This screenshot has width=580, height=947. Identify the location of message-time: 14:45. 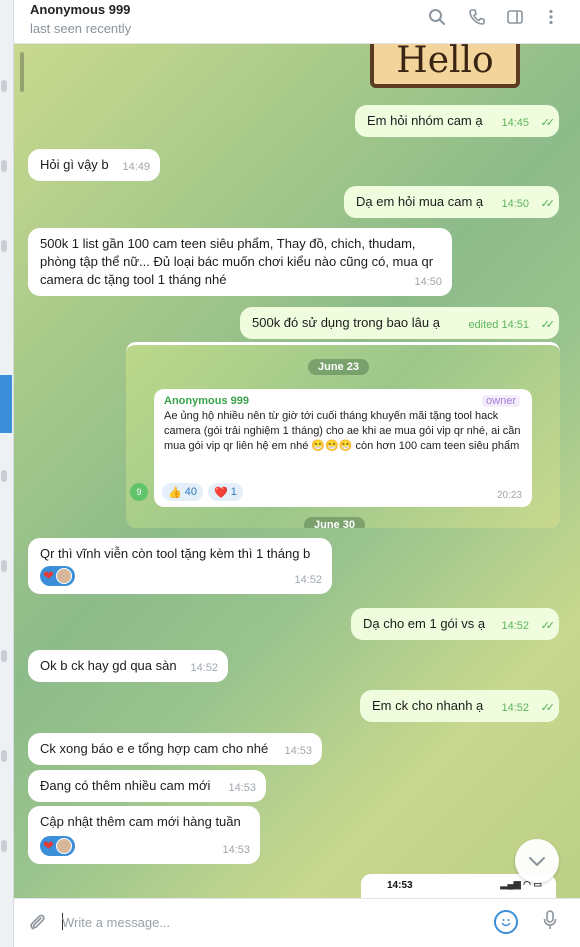
(515, 123).